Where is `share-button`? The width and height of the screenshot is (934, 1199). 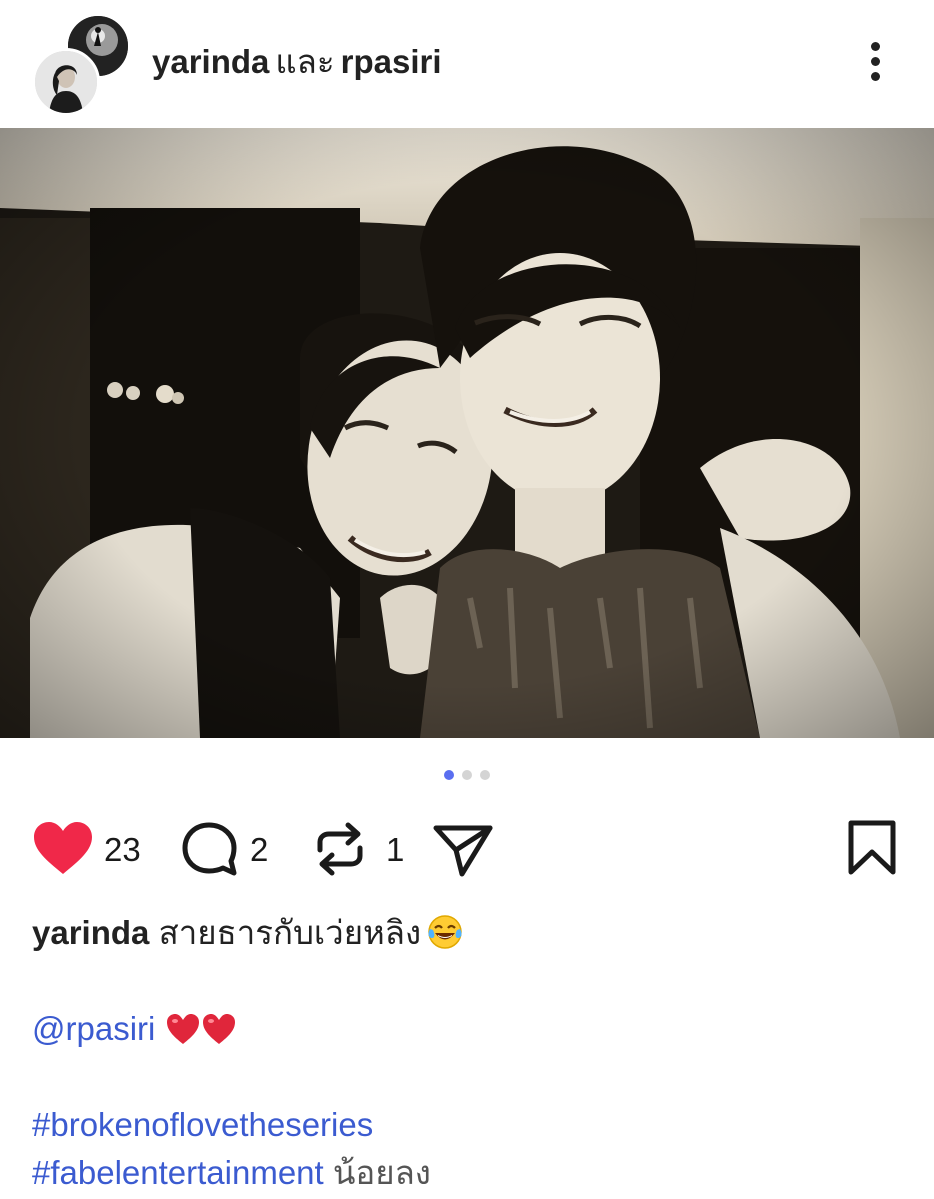 share-button is located at coordinates (464, 850).